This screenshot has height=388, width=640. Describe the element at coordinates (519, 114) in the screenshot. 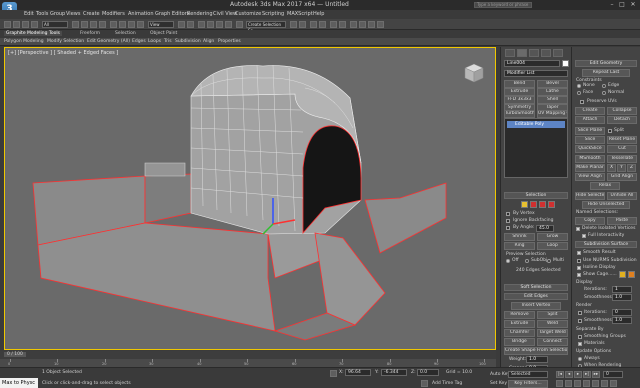

I see `turbosmooth-button: TurboSmooth` at that location.